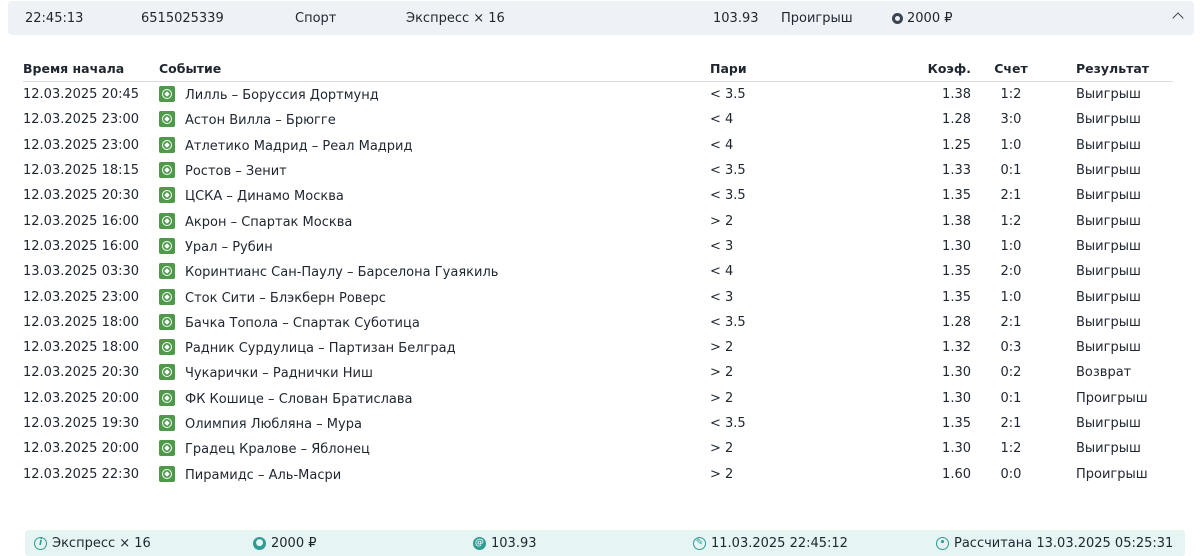 This screenshot has height=556, width=1200. Describe the element at coordinates (285, 543) in the screenshot. I see `footer-amount: ● 2000 ₽` at that location.